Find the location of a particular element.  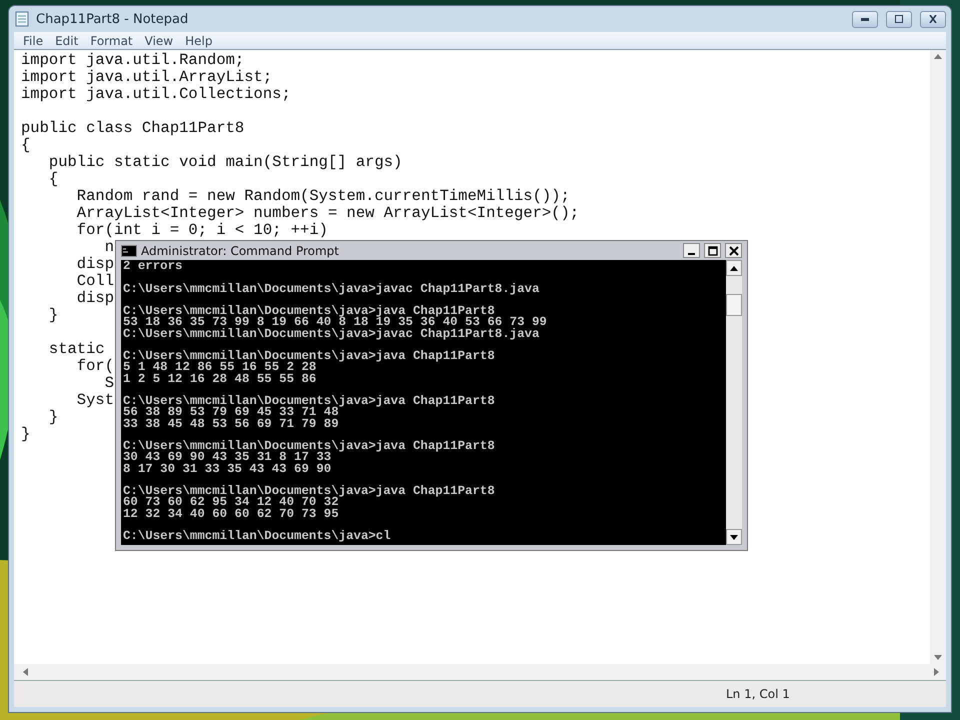

code-line: public static void main(String[] args) is located at coordinates (225, 162).